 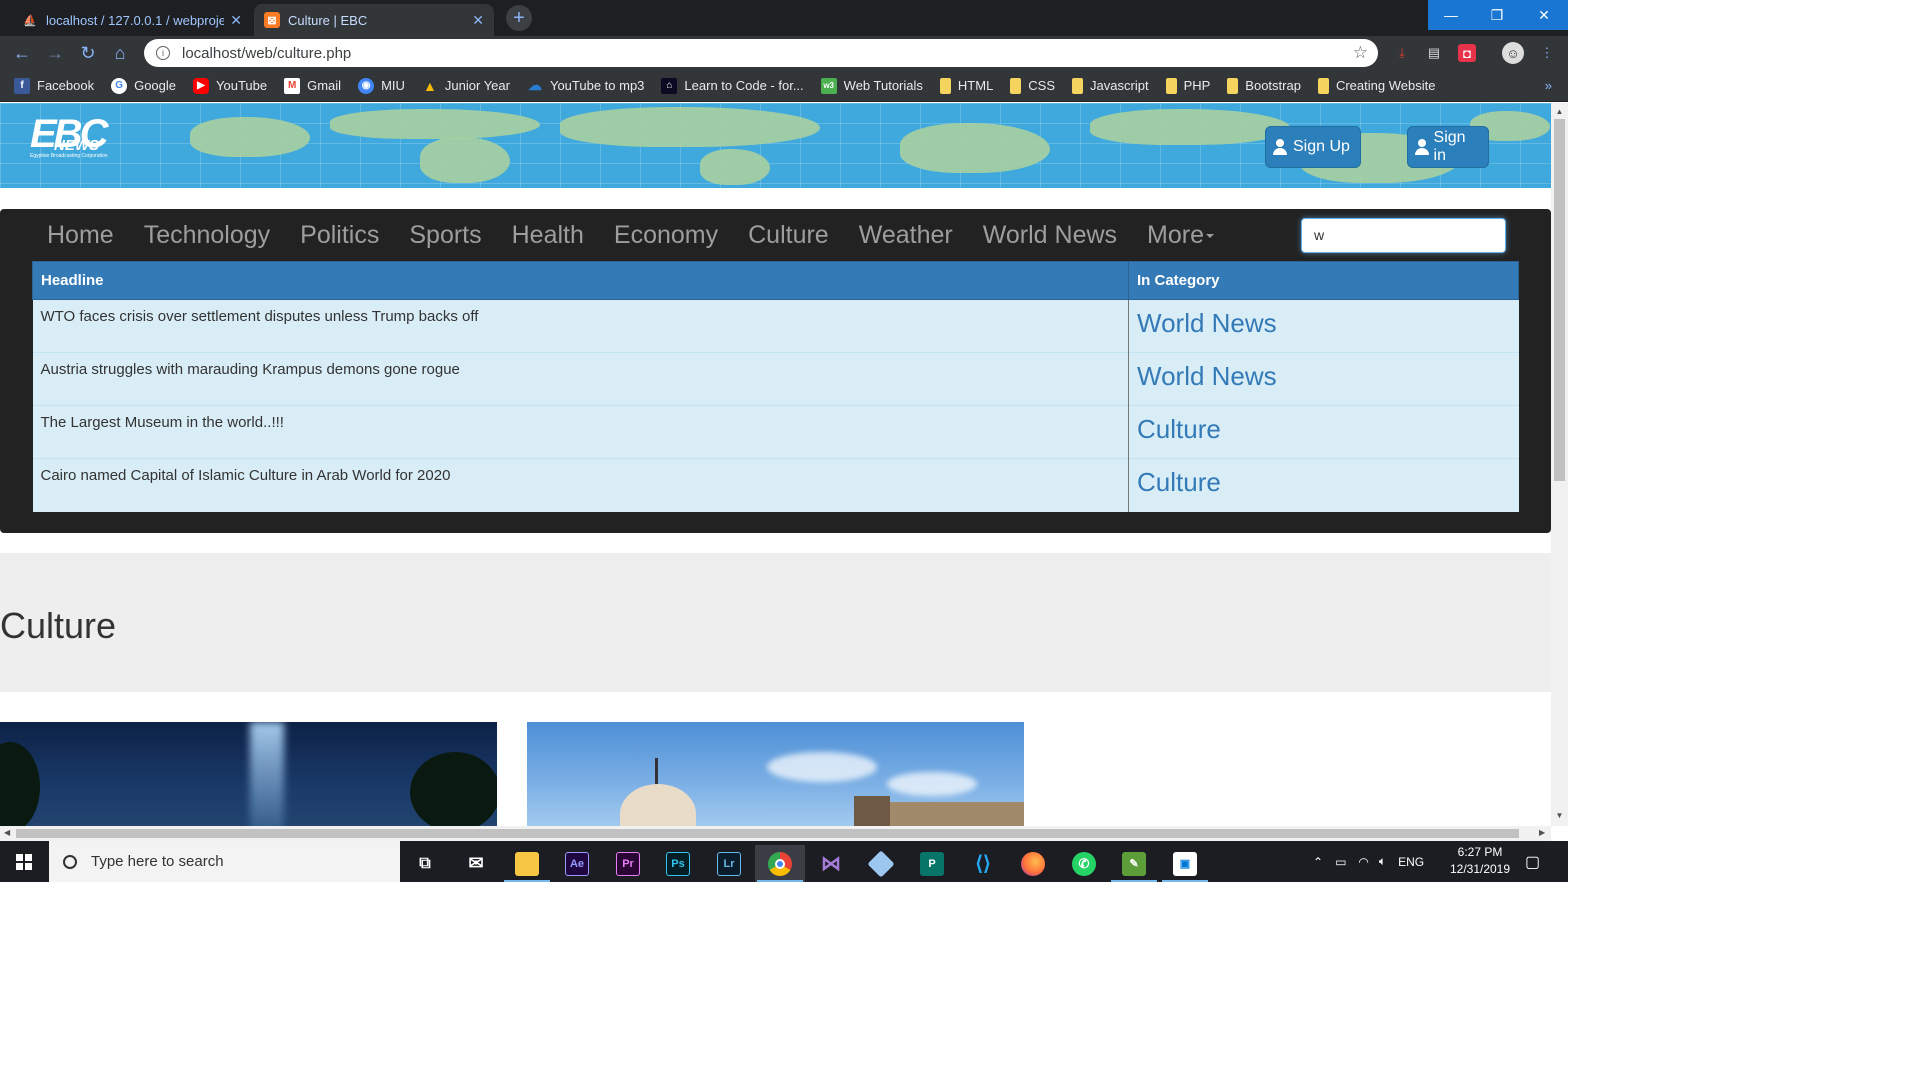 I want to click on address-bar: i localhost/web/culture.php ☆, so click(x=761, y=53).